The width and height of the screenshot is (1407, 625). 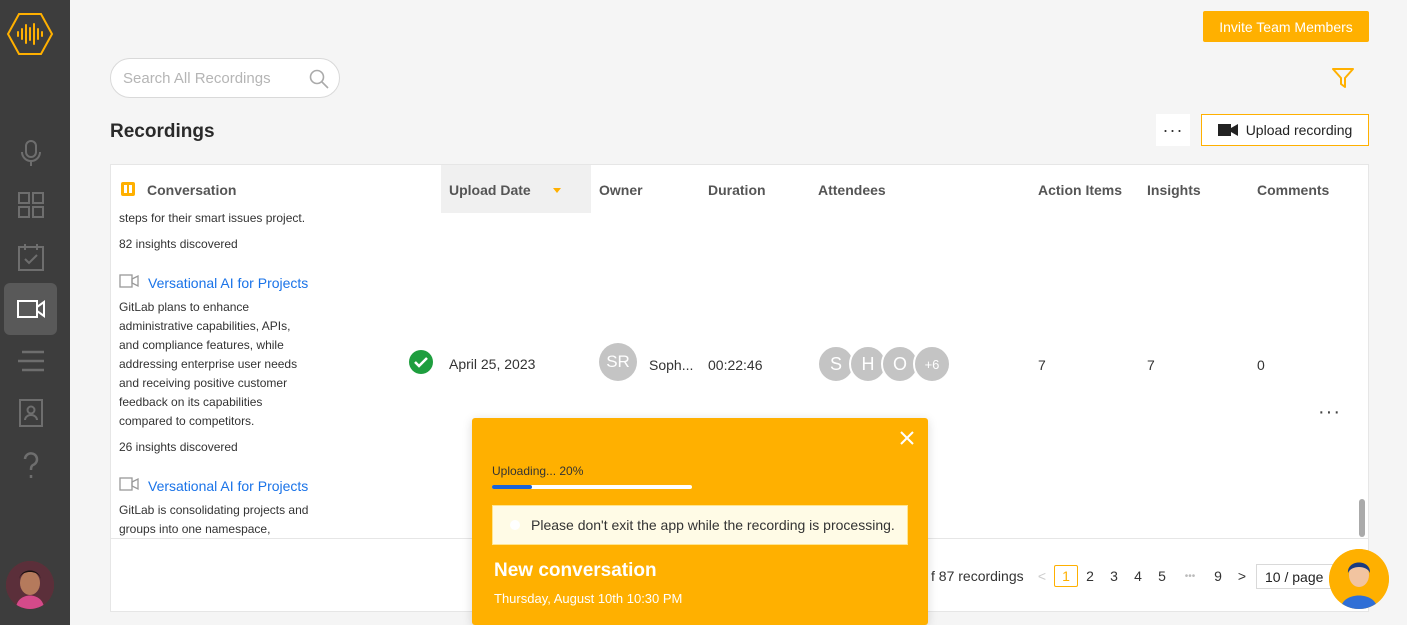 I want to click on sidebar-item-tasks, so click(x=30, y=257).